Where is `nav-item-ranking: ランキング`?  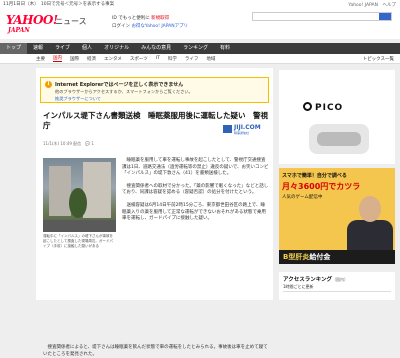
nav-item-ranking: ランキング is located at coordinates (195, 48).